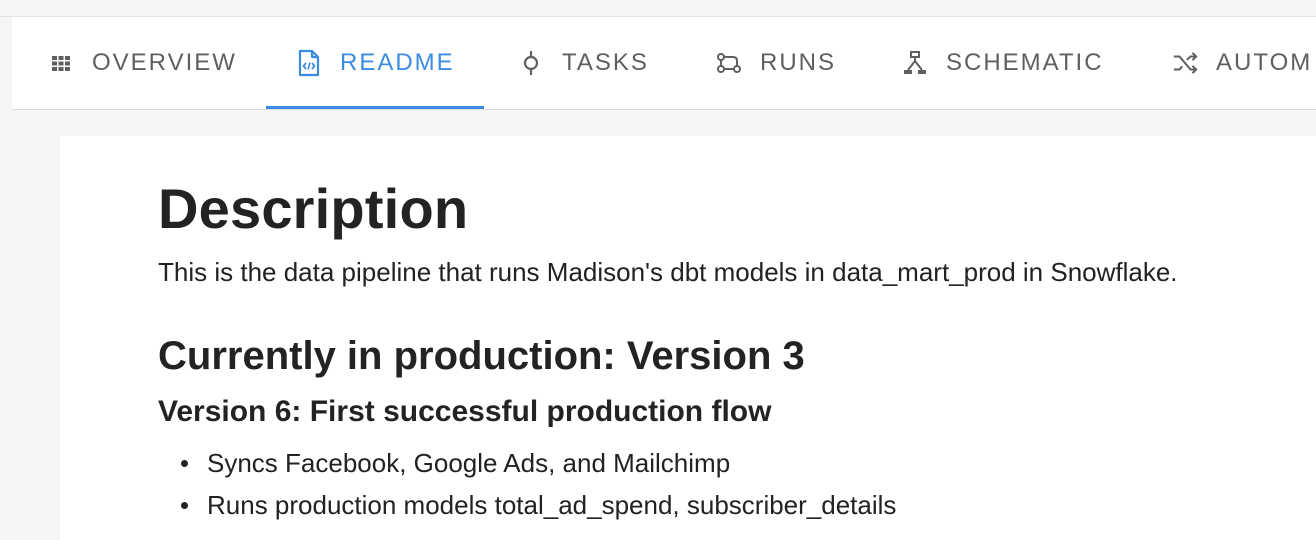 The height and width of the screenshot is (540, 1316). What do you see at coordinates (915, 63) in the screenshot?
I see `schematic-icon` at bounding box center [915, 63].